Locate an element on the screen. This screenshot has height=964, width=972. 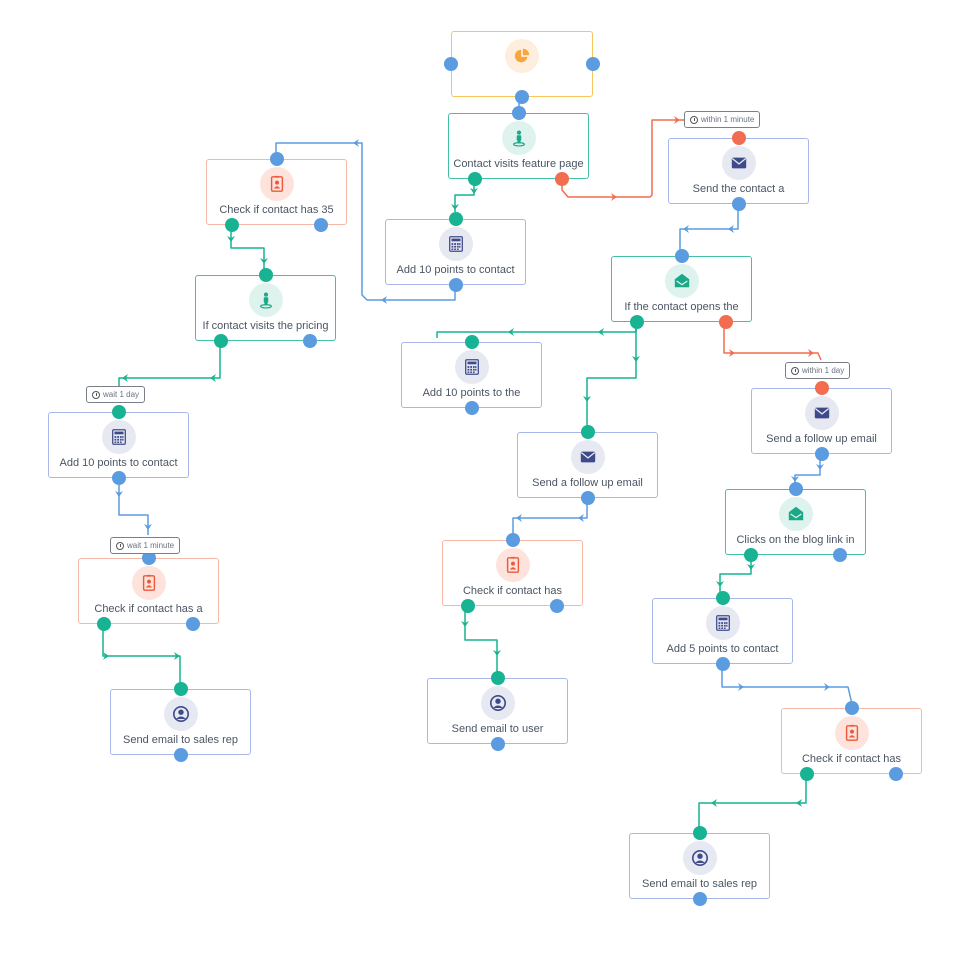
node-label: Send email to user is located at coordinates (497, 729).